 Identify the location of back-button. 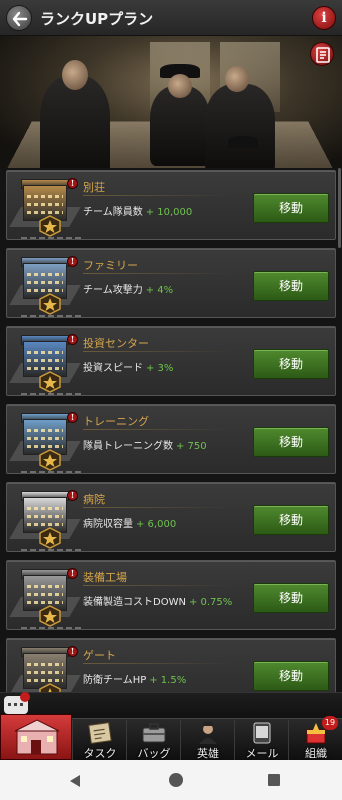
(19, 18).